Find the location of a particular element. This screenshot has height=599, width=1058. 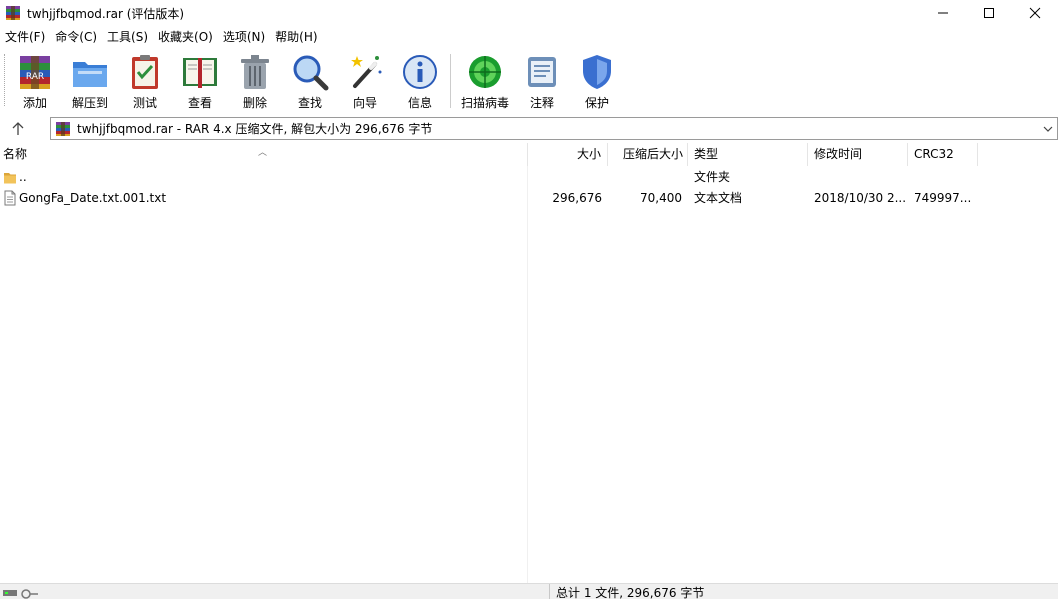

toolbar-grip is located at coordinates (6, 80).